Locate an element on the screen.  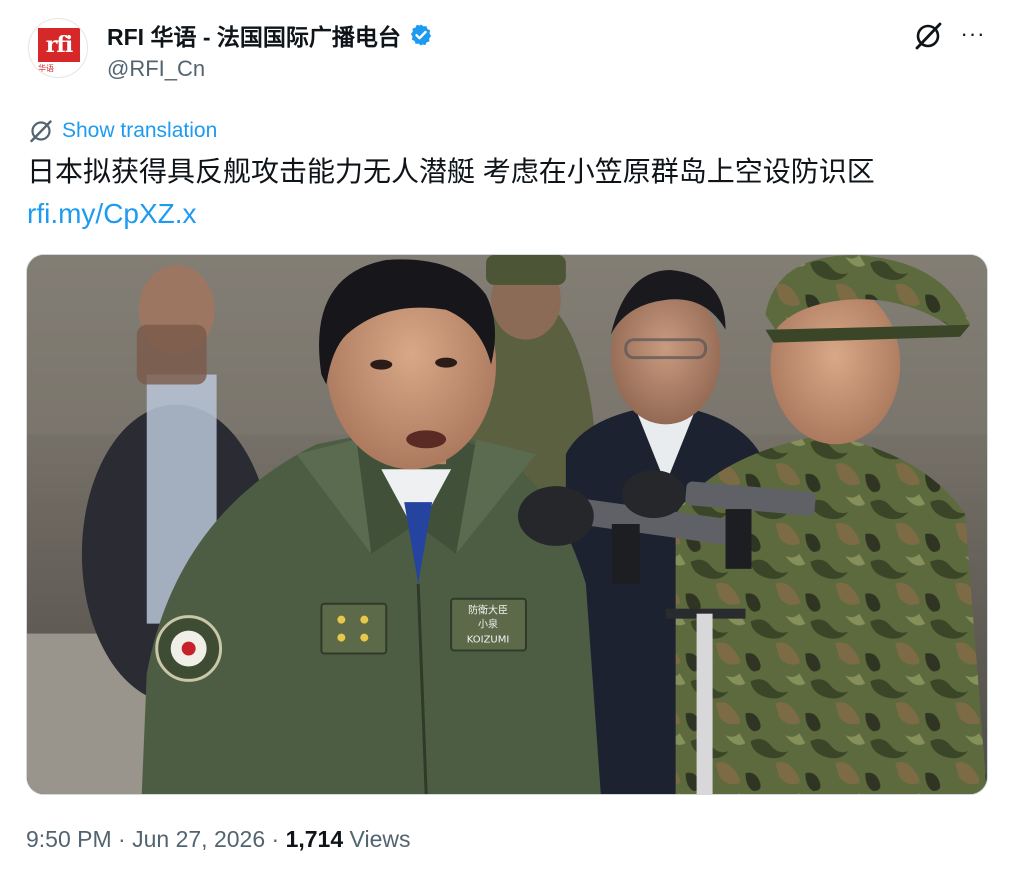
views-label: Views is located at coordinates (377, 839).